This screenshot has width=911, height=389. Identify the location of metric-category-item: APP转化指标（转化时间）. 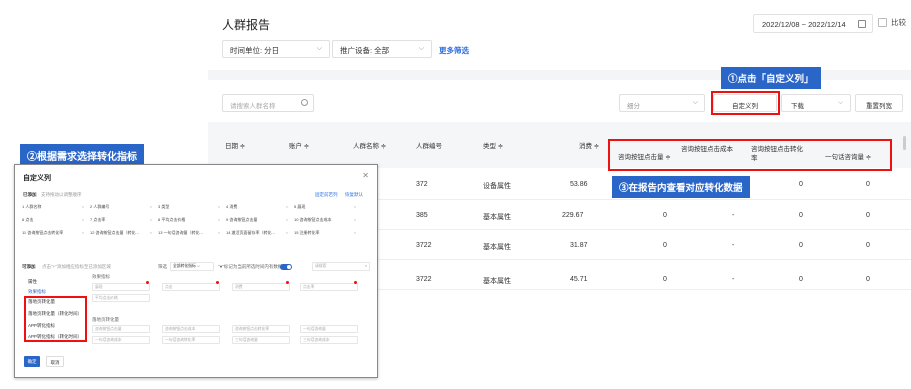
(55, 337).